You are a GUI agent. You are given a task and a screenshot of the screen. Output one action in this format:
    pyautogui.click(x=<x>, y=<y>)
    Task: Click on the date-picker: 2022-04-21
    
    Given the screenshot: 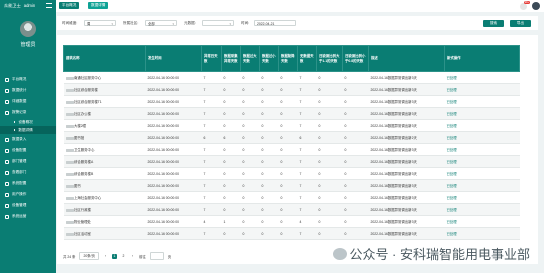 What is the action you would take?
    pyautogui.click(x=275, y=22)
    